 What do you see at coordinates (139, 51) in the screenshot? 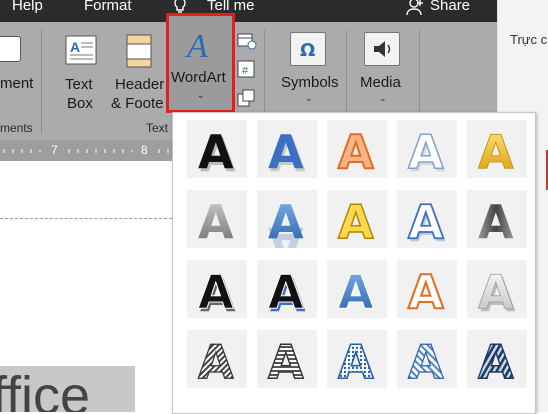
I see `header-footer-icon` at bounding box center [139, 51].